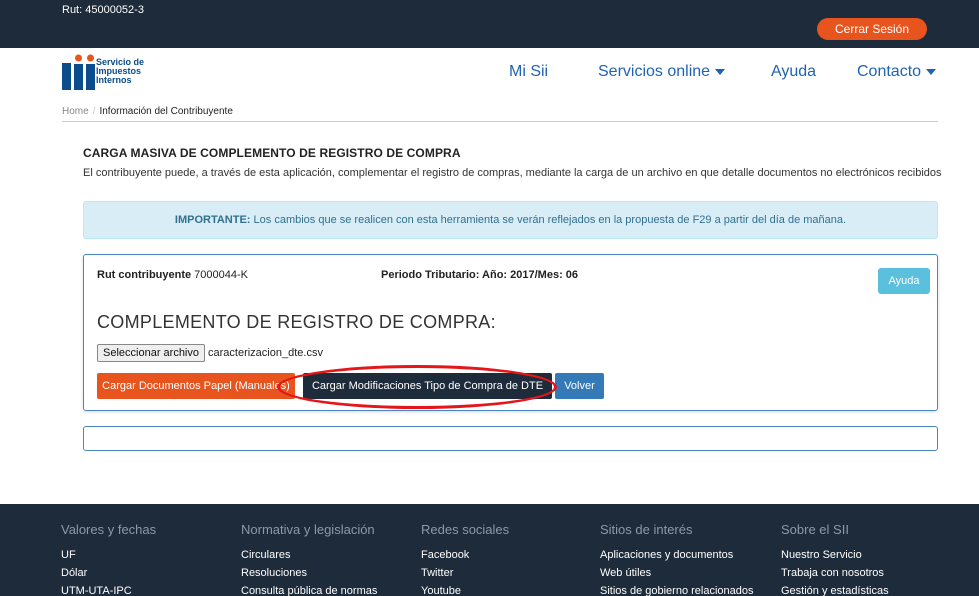 Image resolution: width=979 pixels, height=596 pixels. I want to click on footer-link: Circulares, so click(309, 555).